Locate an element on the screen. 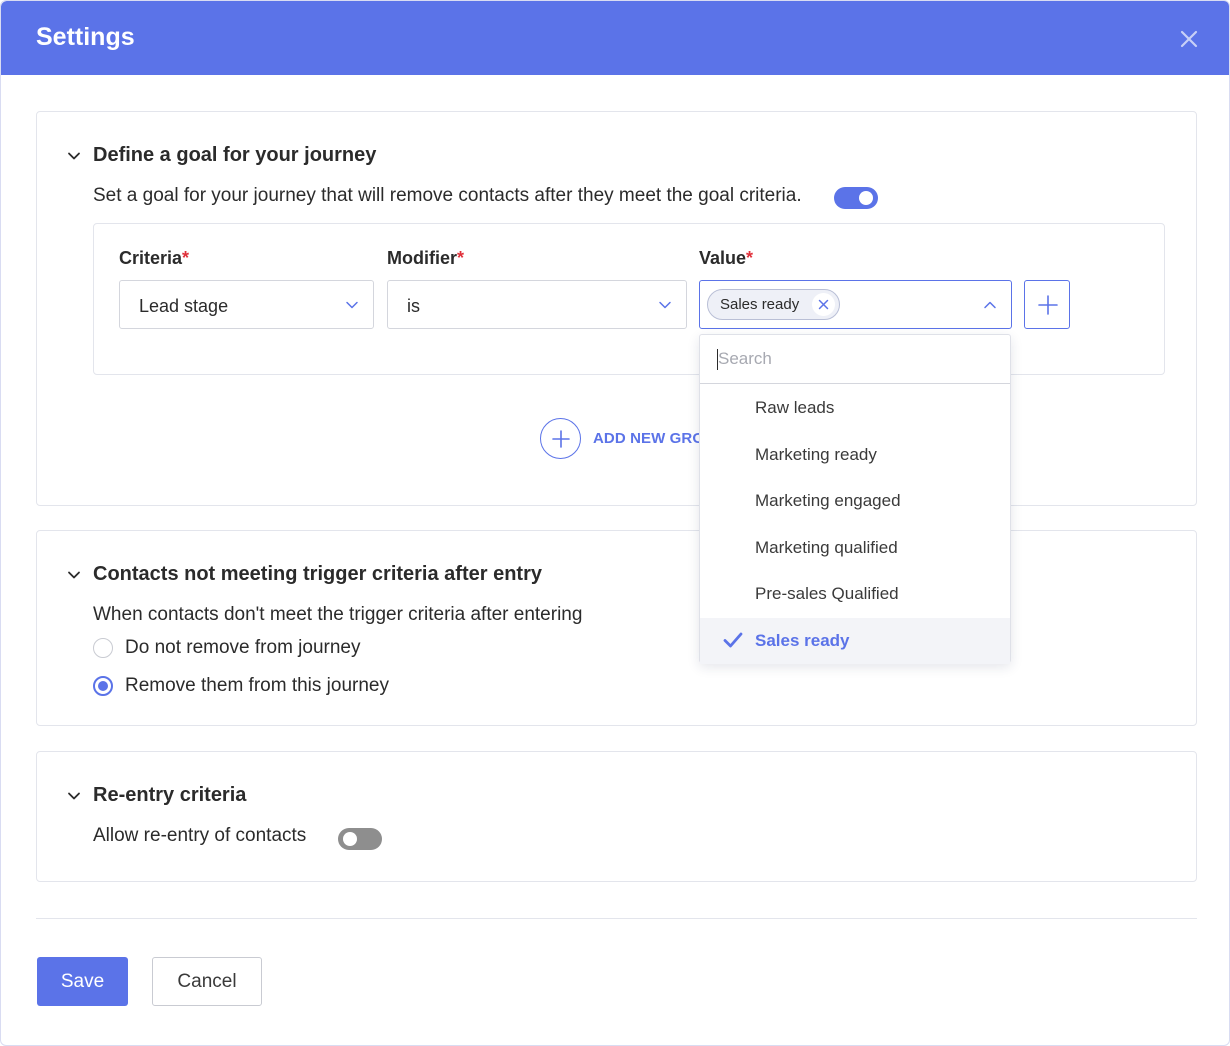  value-chip: Sales ready is located at coordinates (774, 304).